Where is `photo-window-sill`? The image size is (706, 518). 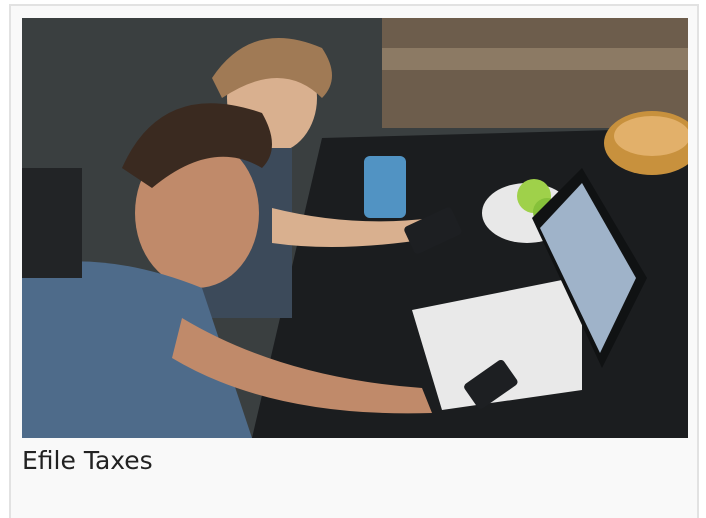
photo-window-sill is located at coordinates (535, 59).